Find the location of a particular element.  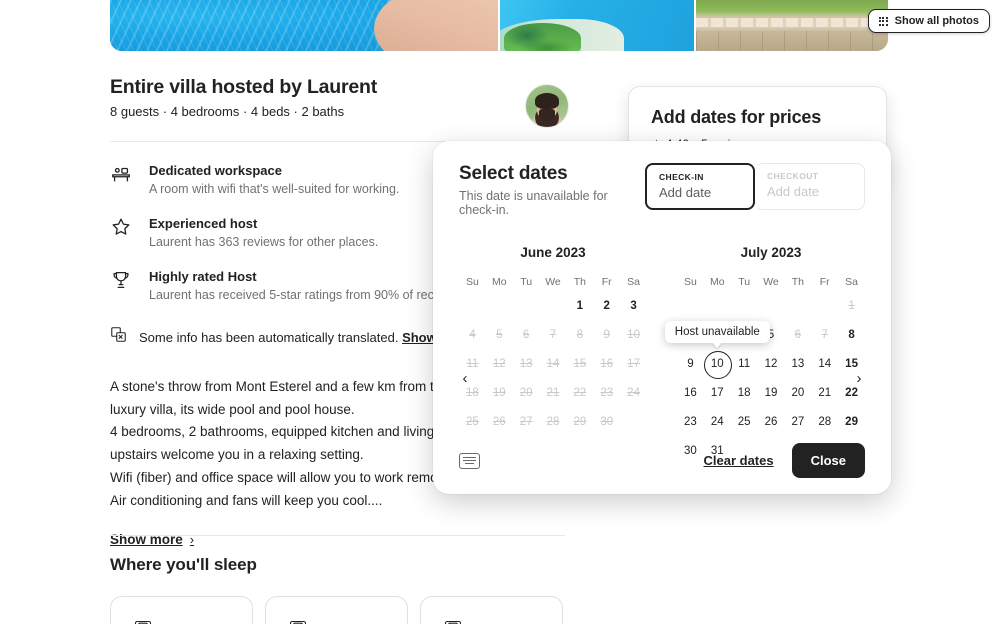

day-of-week: Sa is located at coordinates (851, 282).